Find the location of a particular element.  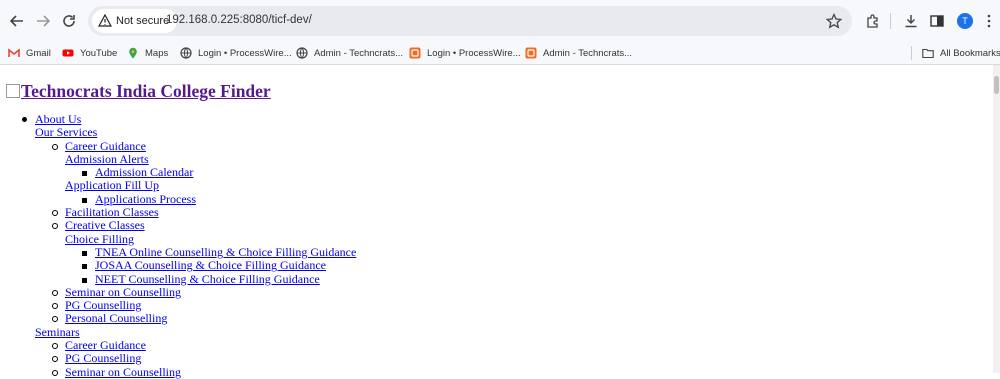

all-bookmarks-button: All Bookmarks is located at coordinates (961, 53).